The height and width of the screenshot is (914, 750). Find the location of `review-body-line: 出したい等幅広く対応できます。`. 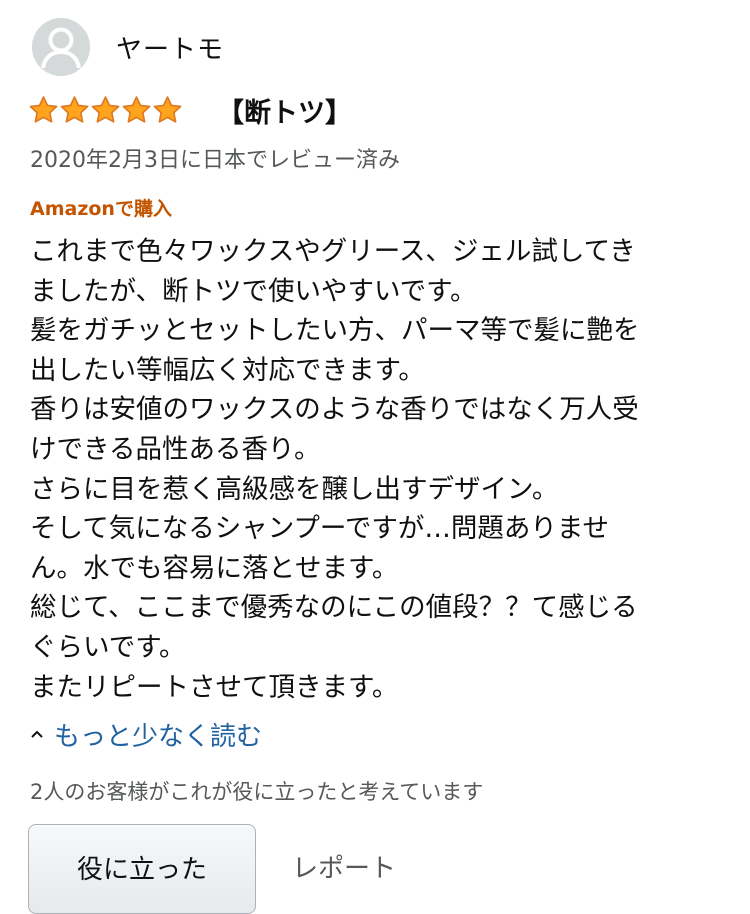

review-body-line: 出したい等幅広く対応できます。 is located at coordinates (227, 370).